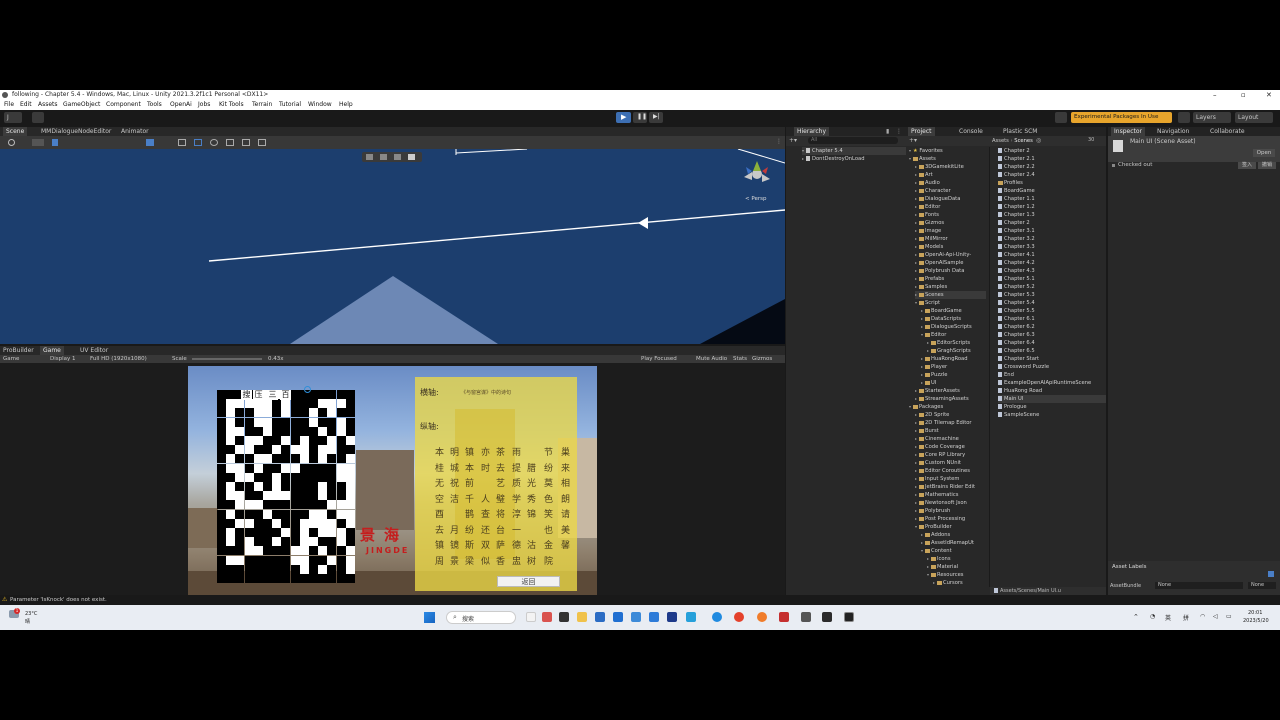  I want to click on tab-probuilder: ProBuilder, so click(18, 350).